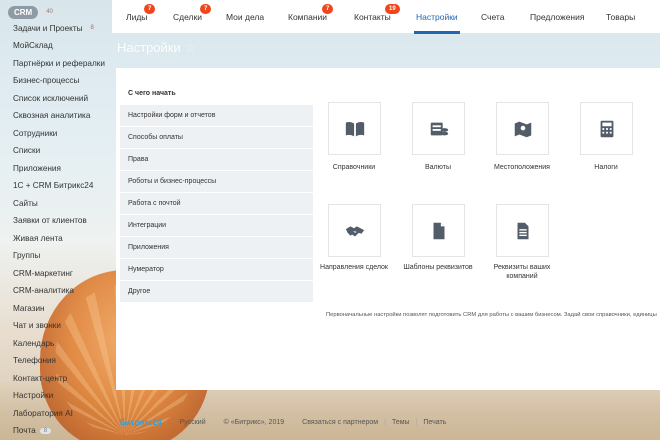  What do you see at coordinates (372, 17) in the screenshot?
I see `tab-contacts: Контакты` at bounding box center [372, 17].